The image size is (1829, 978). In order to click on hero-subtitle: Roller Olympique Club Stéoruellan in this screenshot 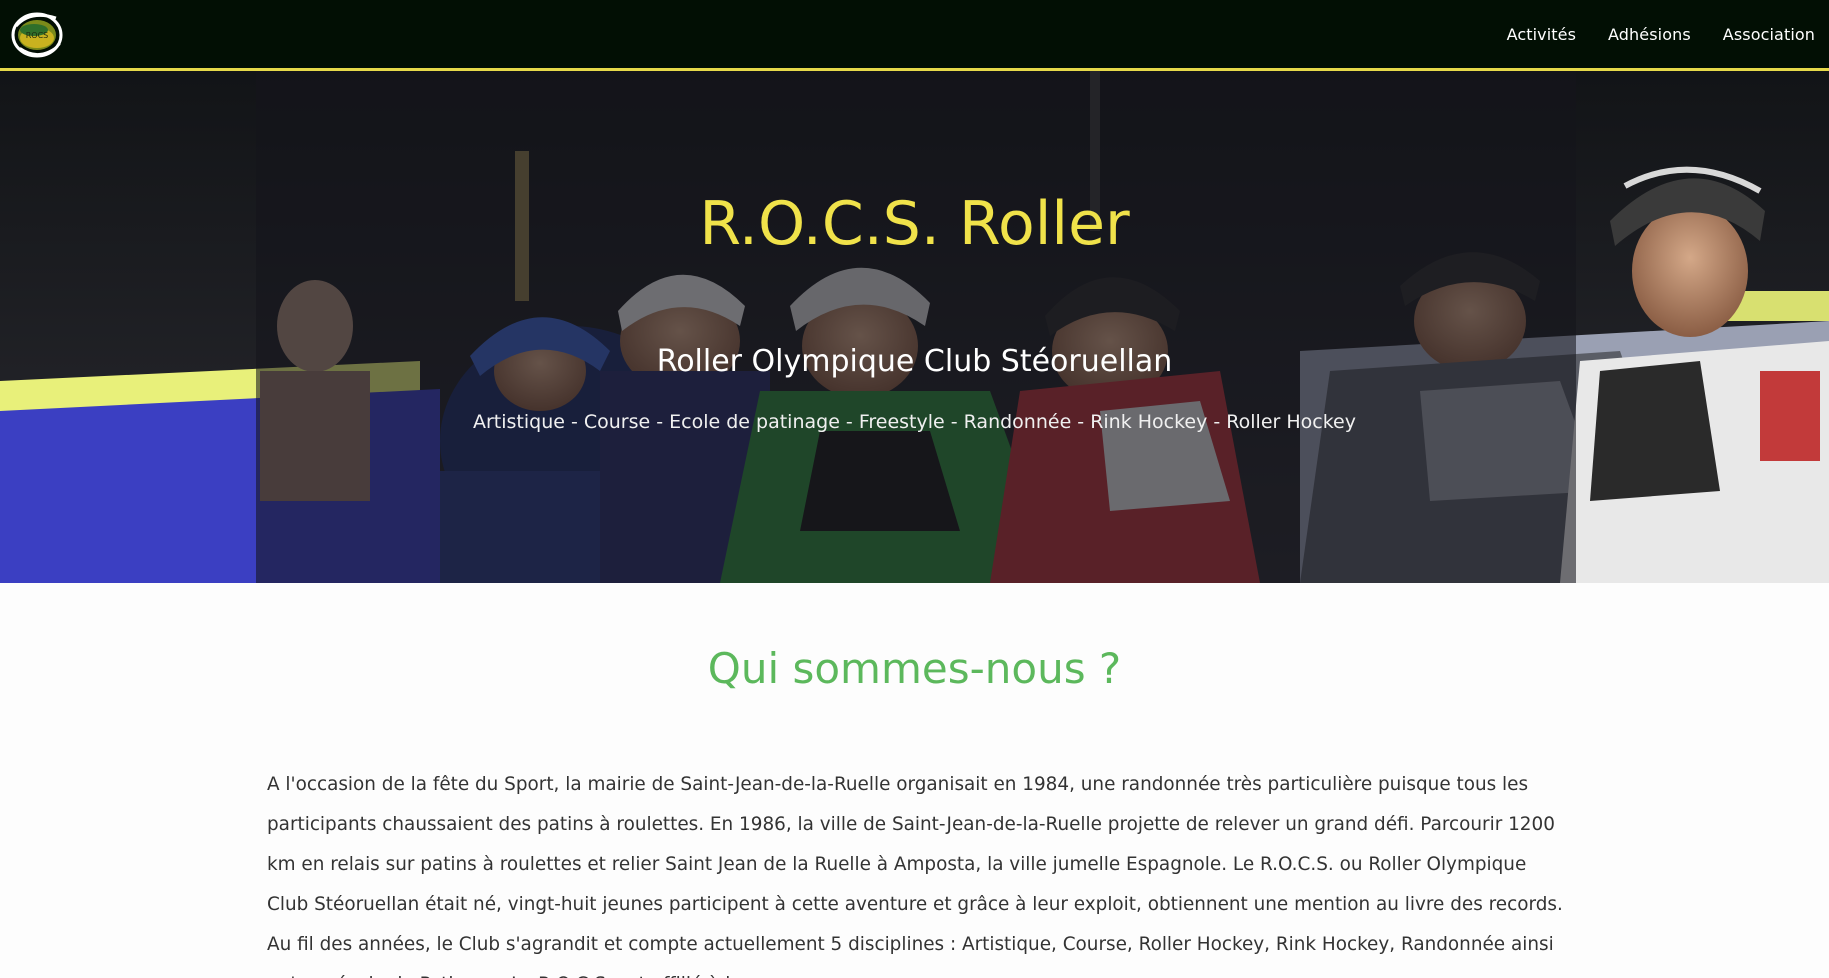, I will do `click(914, 361)`.